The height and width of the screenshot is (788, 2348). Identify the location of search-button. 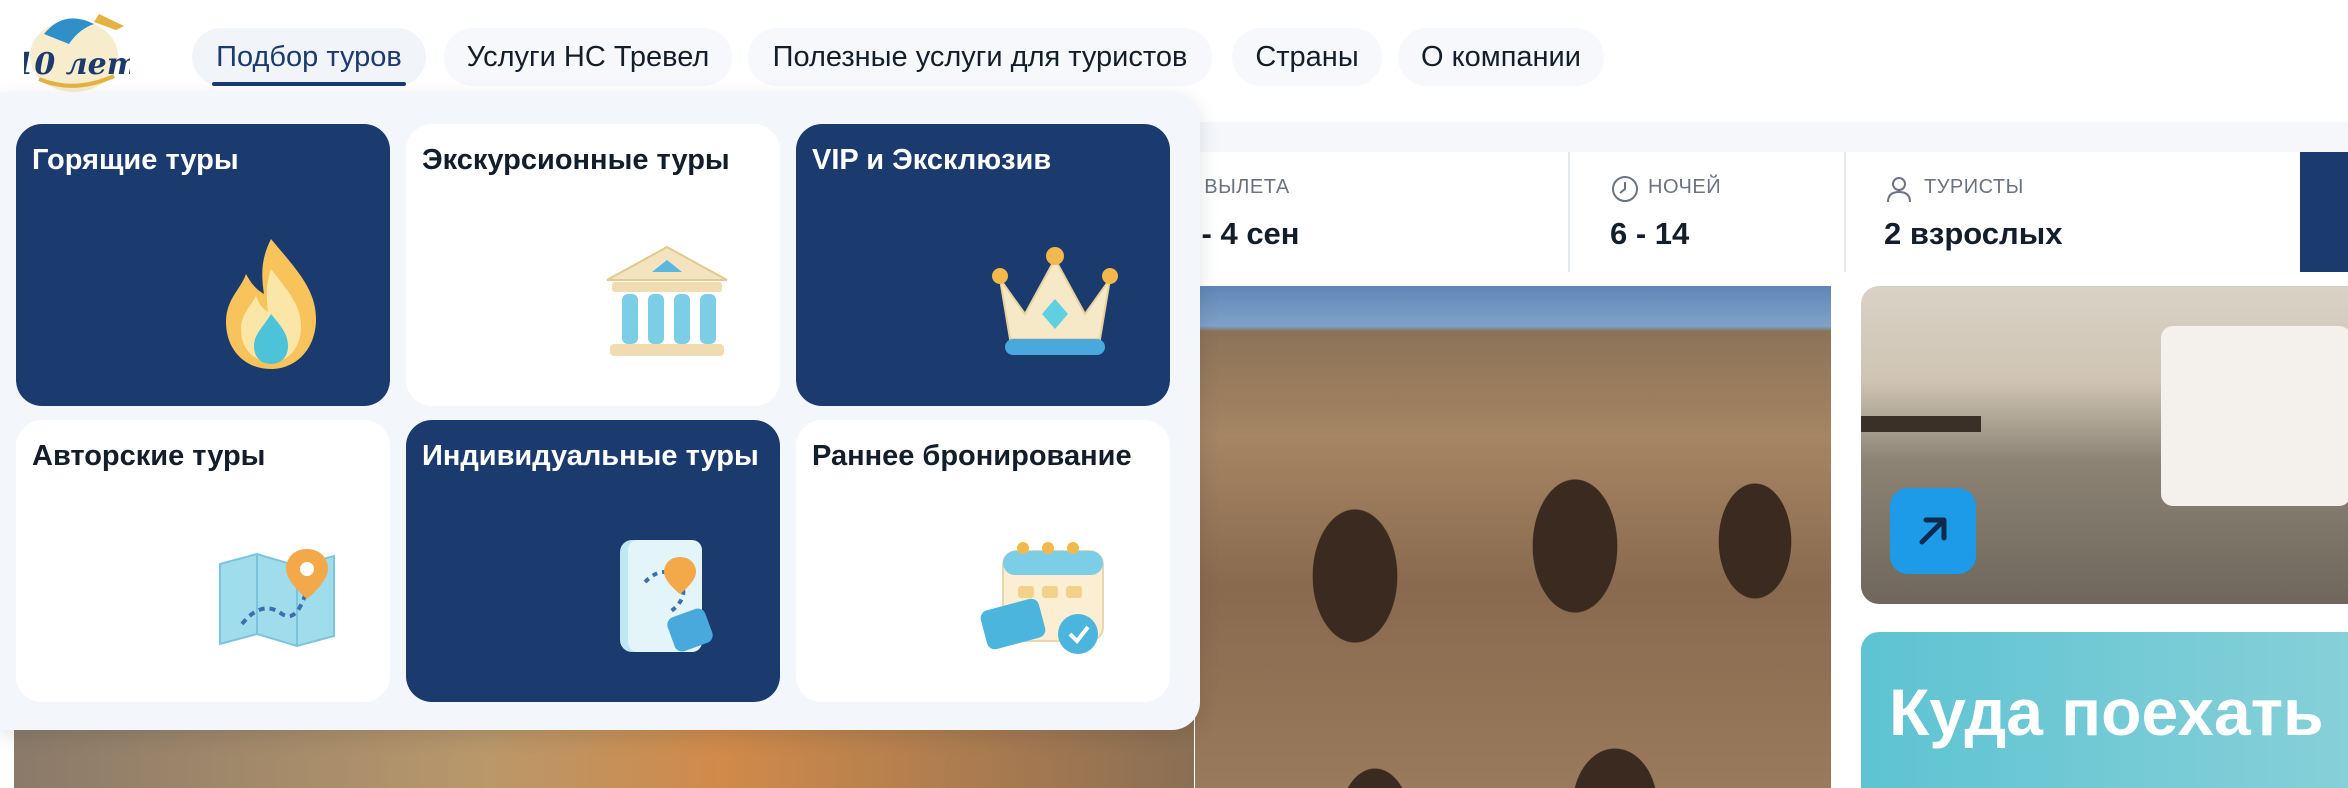
(2324, 212).